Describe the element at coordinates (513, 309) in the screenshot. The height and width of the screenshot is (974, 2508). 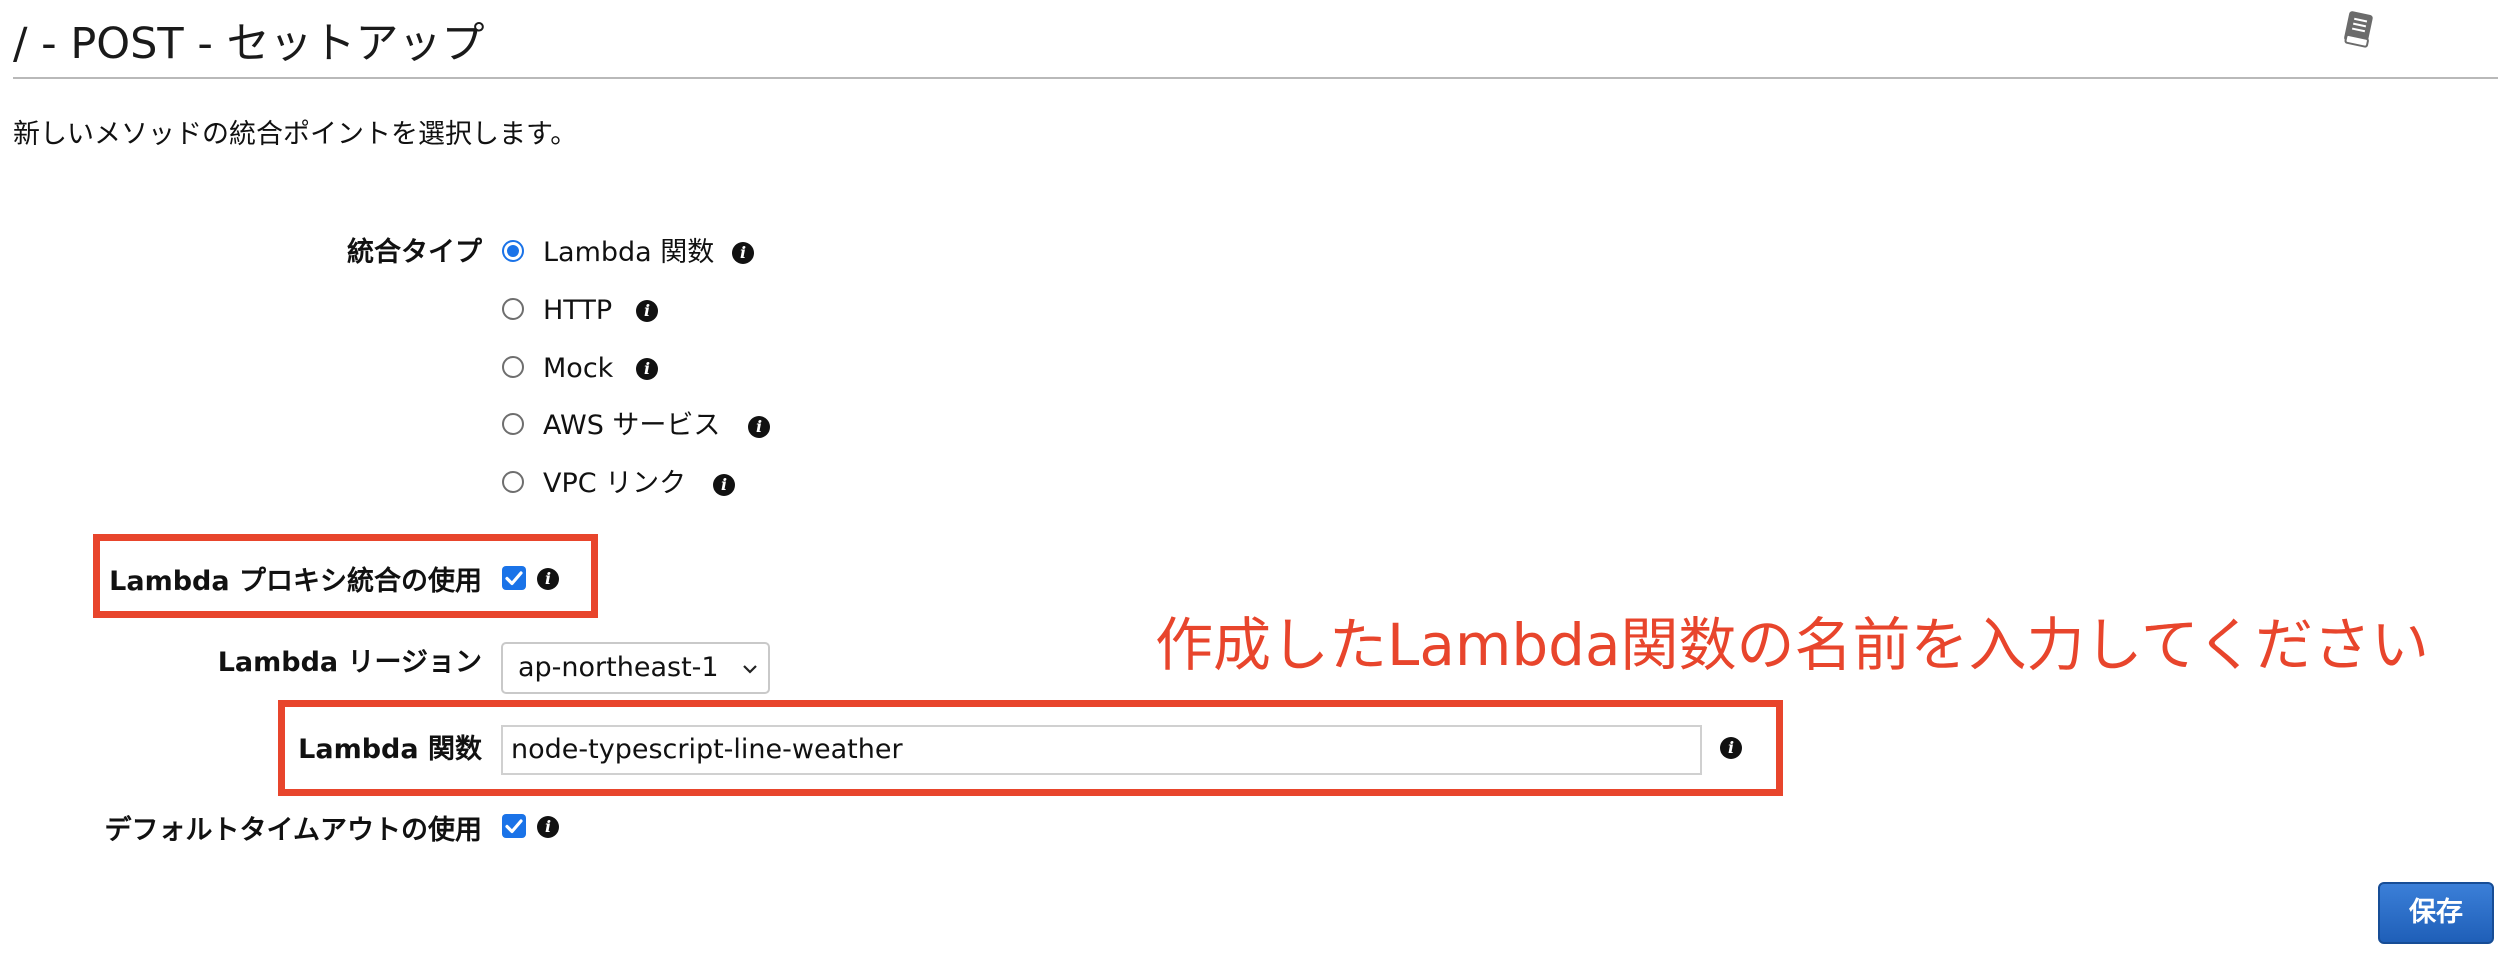
I see `radio-http` at that location.